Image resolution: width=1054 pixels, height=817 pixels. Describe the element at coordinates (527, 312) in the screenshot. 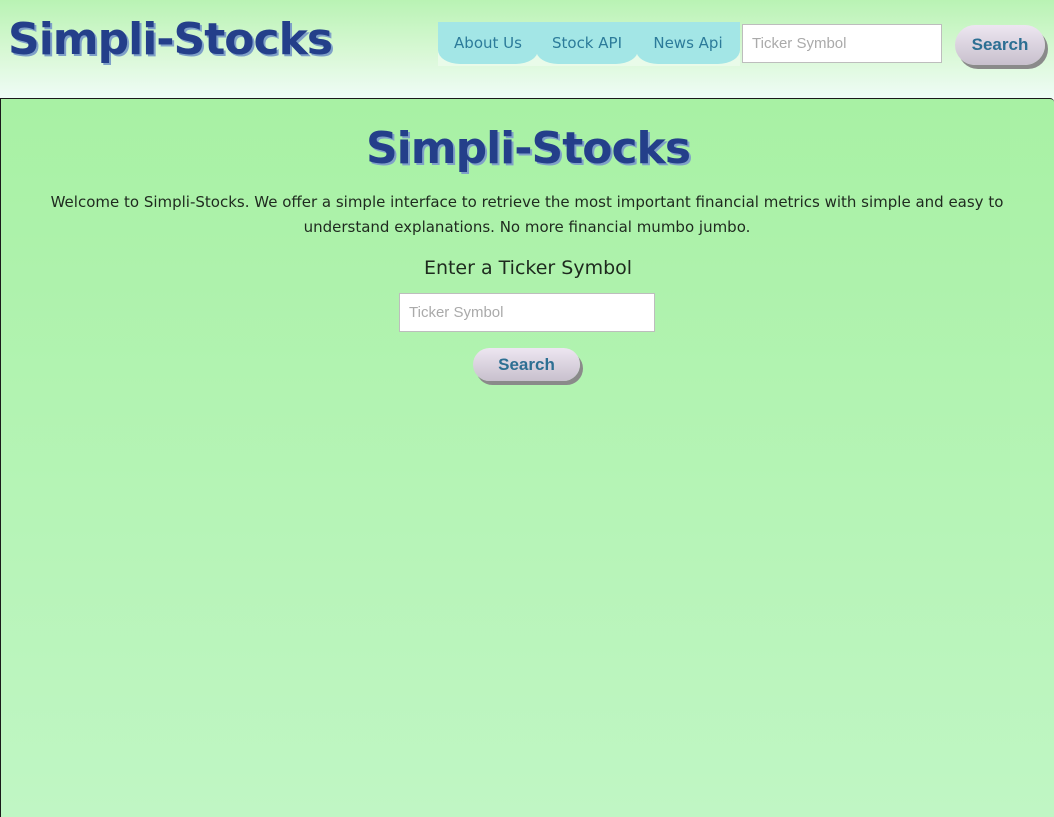

I see `ticker-input` at that location.